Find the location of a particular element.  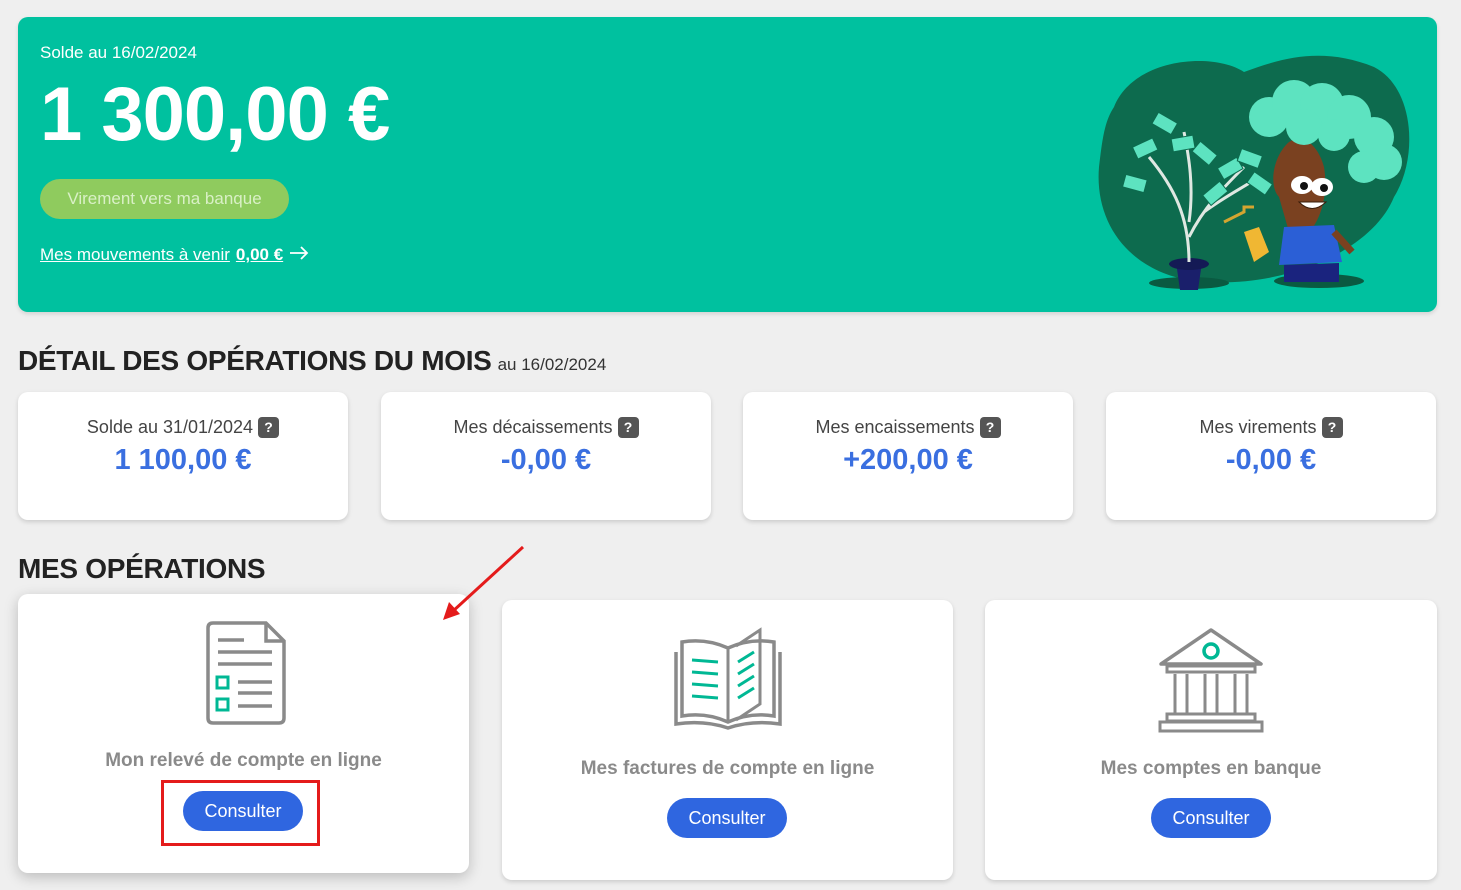

stat-label: Solde au 31/01/2024 is located at coordinates (170, 427).